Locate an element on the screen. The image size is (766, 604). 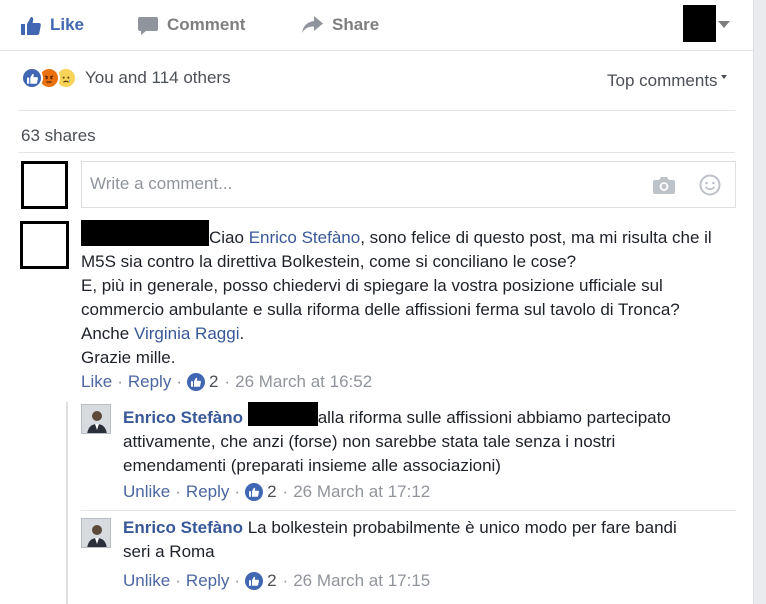
reaction-summary: You and 114 others is located at coordinates (126, 78).